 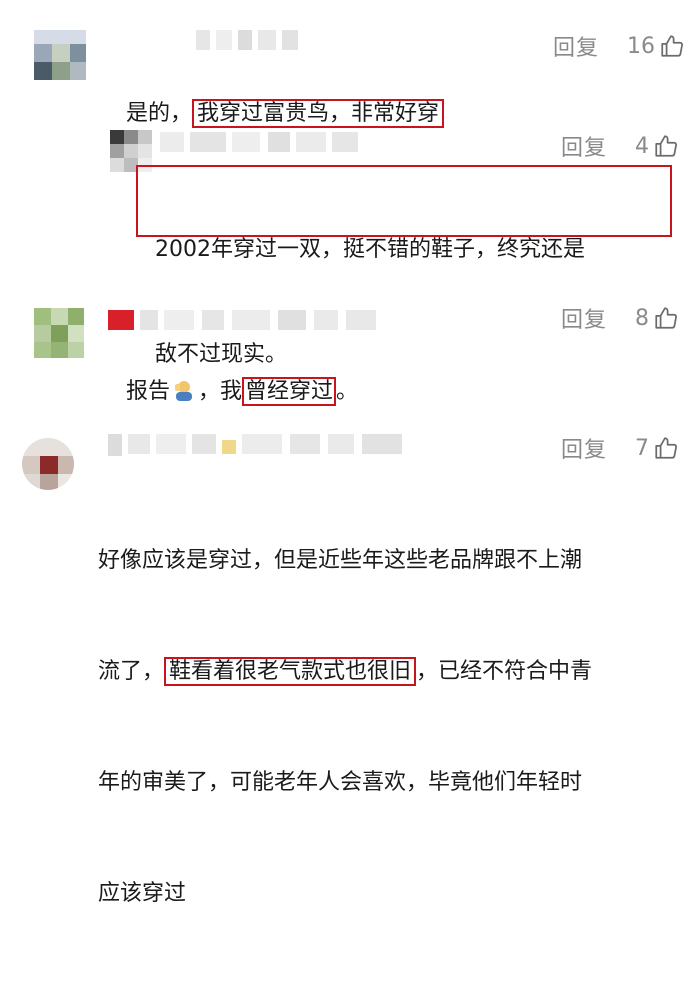 What do you see at coordinates (340, 560) in the screenshot?
I see `comment-text-line1: 好像应该是穿过，但是近些年这些老品牌跟不上潮` at bounding box center [340, 560].